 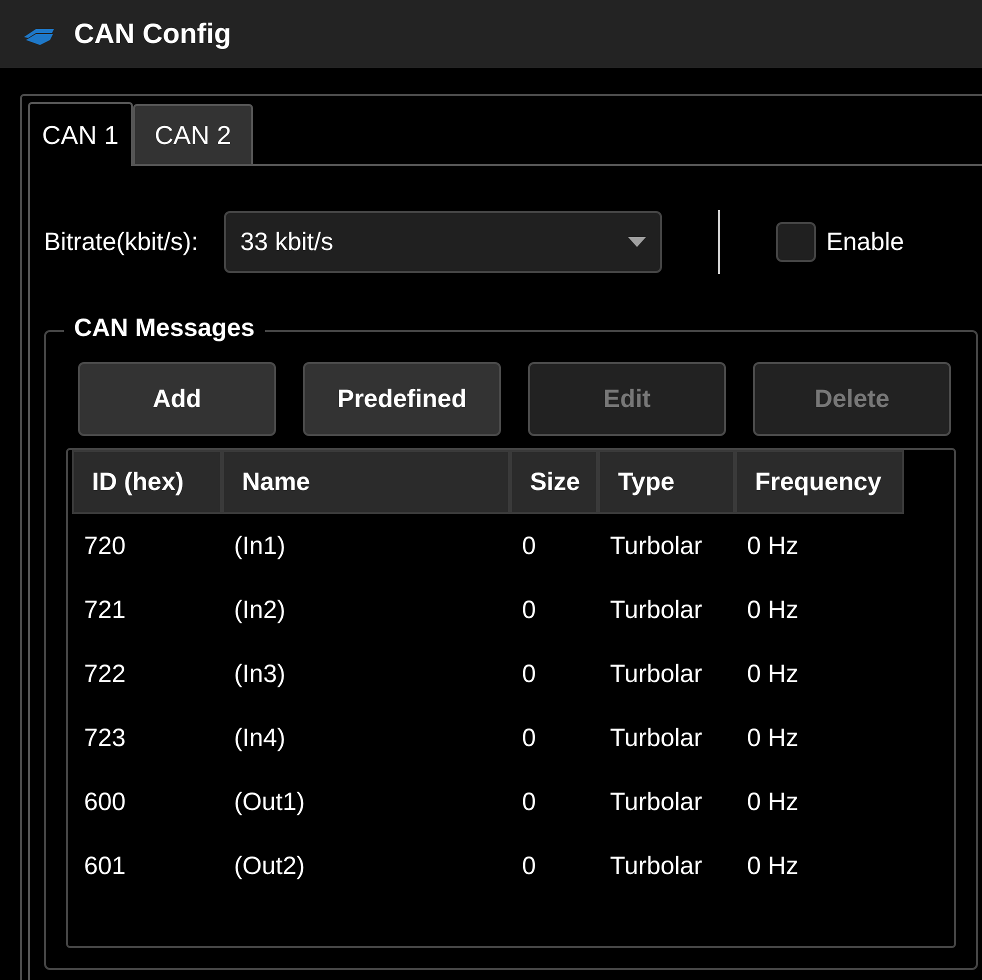 I want to click on table-cell: (In3), so click(x=260, y=674).